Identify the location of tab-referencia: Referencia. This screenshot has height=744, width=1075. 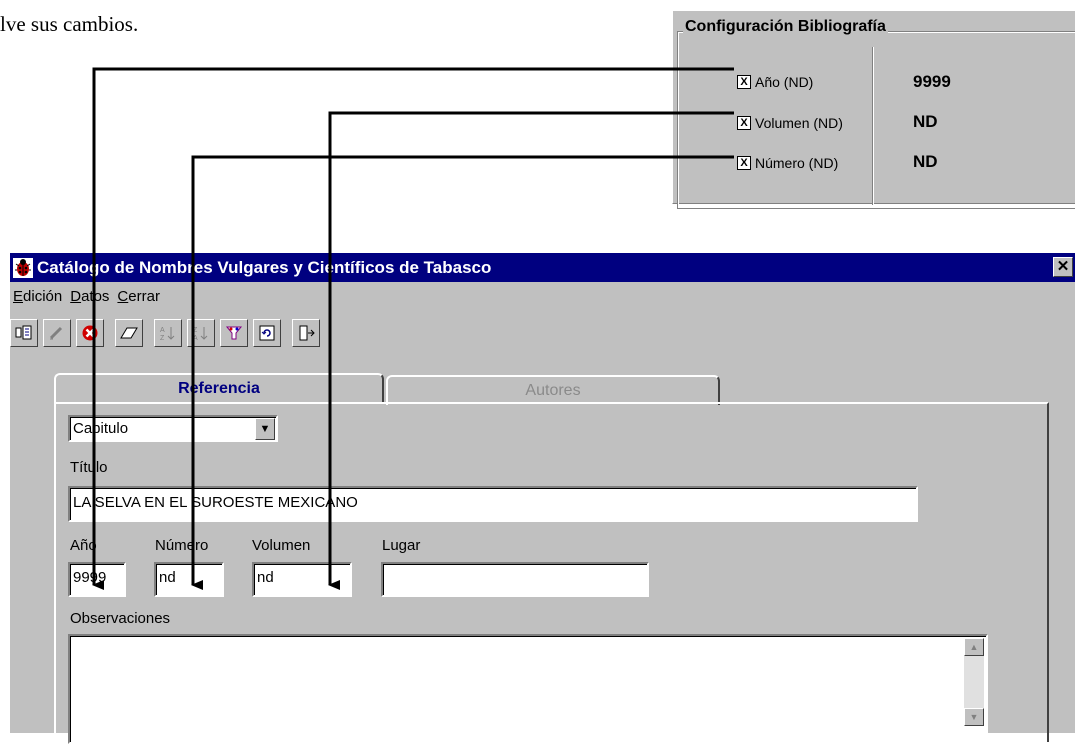
(219, 388).